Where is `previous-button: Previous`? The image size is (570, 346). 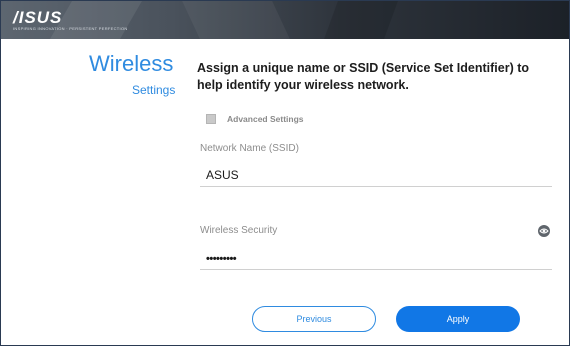
previous-button: Previous is located at coordinates (314, 319).